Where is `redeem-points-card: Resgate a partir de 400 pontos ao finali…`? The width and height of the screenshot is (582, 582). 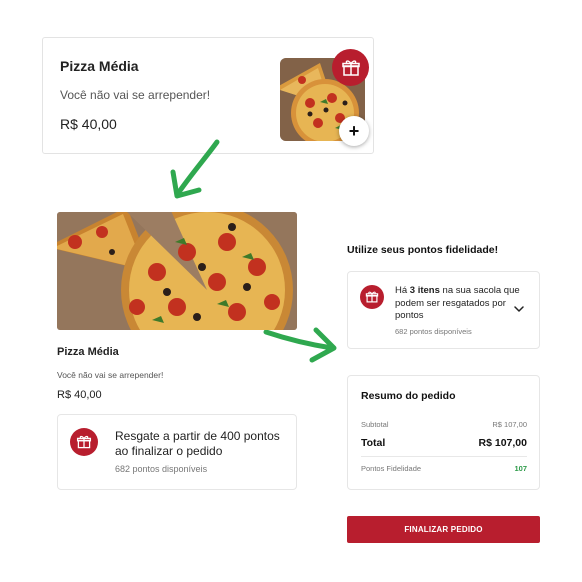 redeem-points-card: Resgate a partir de 400 pontos ao finali… is located at coordinates (177, 452).